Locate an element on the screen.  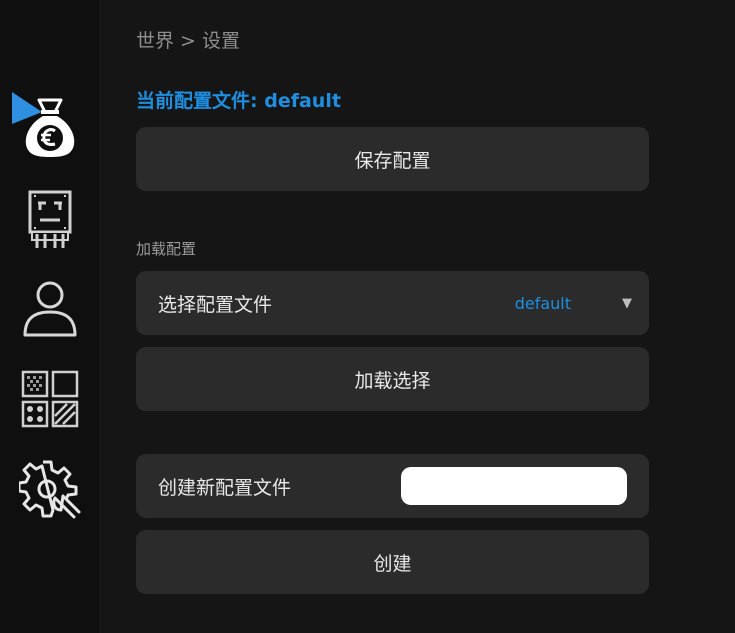
profile-select-label: 选择配置文件 is located at coordinates (215, 304).